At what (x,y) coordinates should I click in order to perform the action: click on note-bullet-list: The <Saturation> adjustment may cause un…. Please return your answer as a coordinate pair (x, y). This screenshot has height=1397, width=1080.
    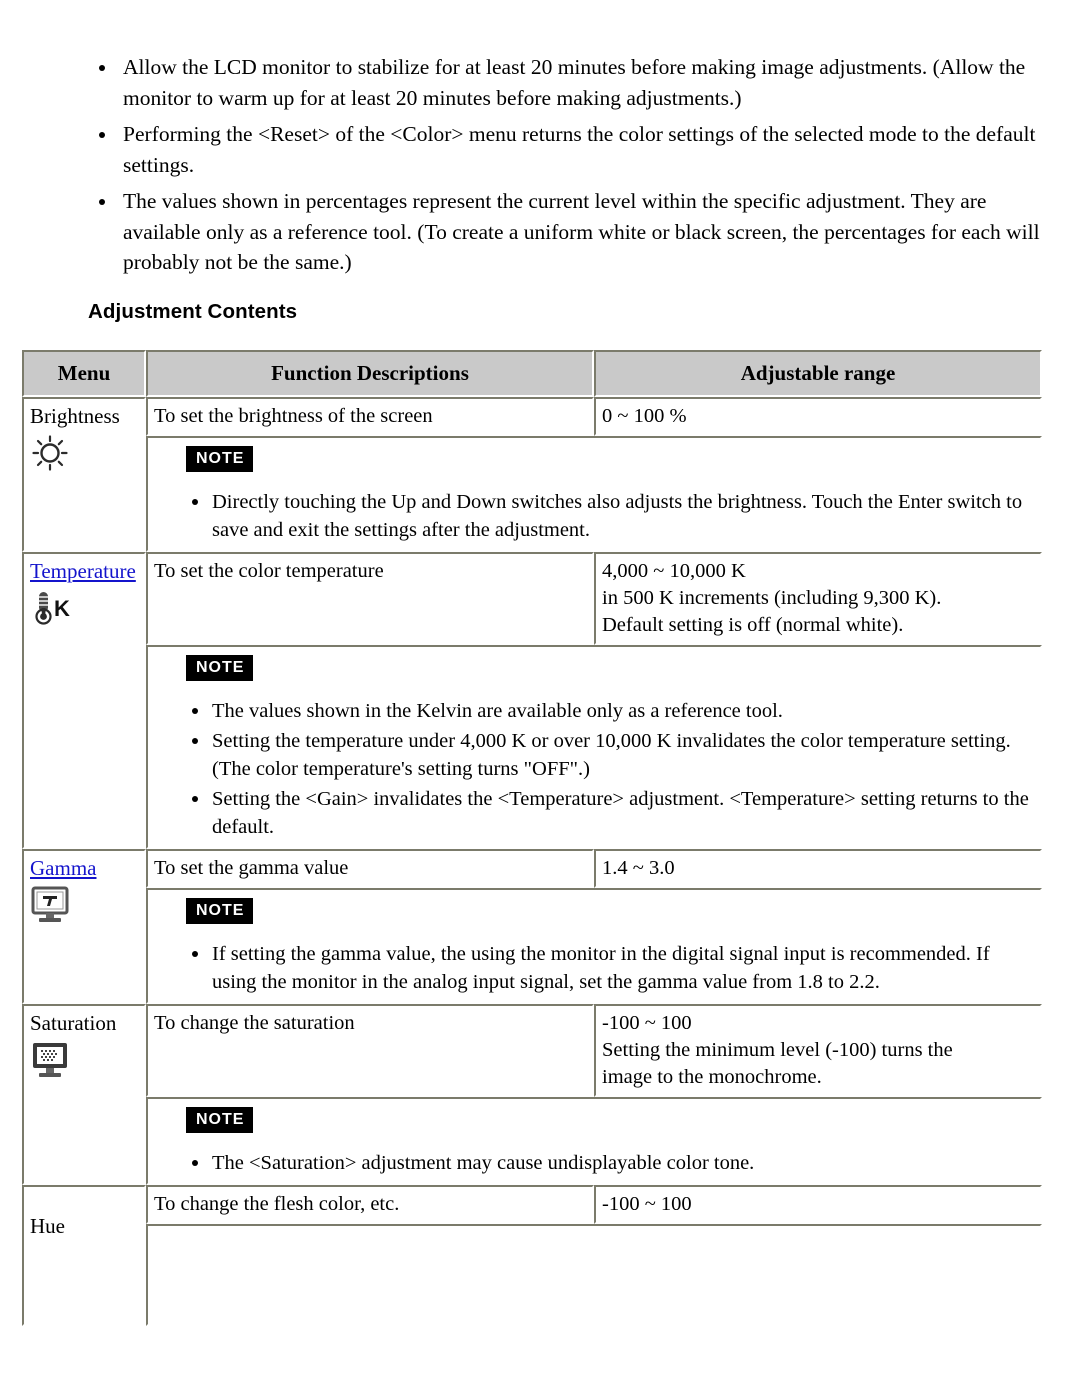
    Looking at the image, I should click on (594, 1163).